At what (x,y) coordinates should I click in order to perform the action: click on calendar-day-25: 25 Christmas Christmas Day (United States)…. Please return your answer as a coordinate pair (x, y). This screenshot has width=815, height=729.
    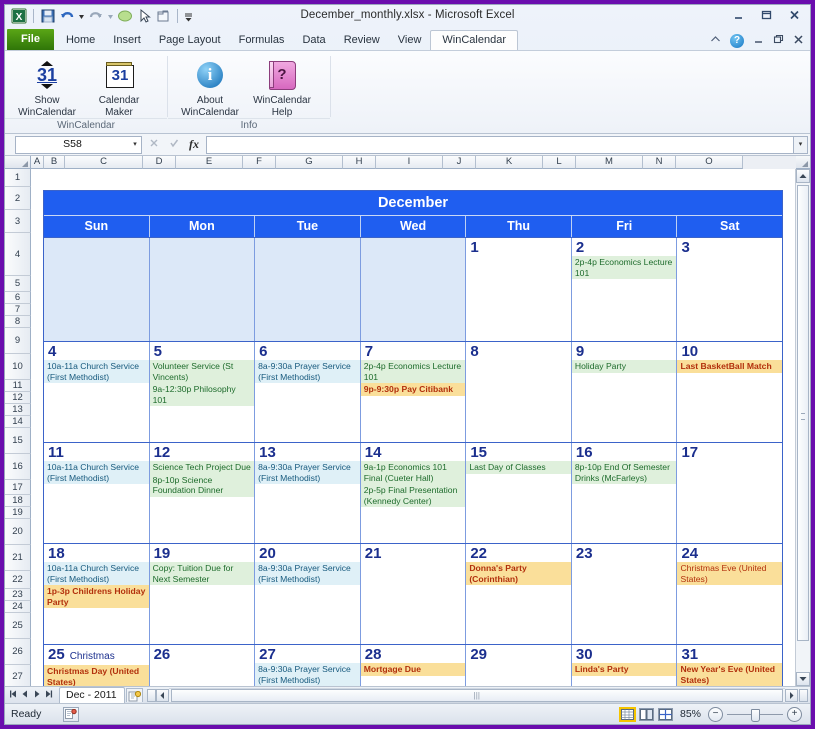
    Looking at the image, I should click on (97, 665).